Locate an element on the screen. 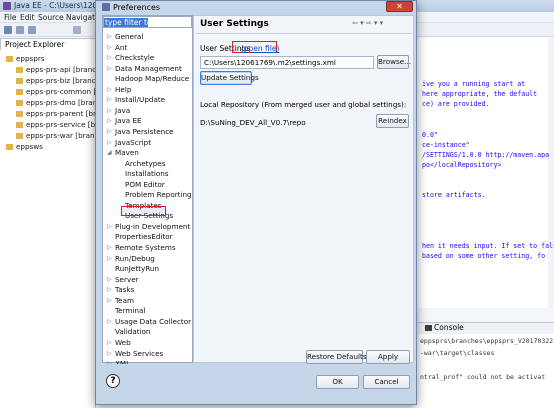  console-view is located at coordinates (483, 371).